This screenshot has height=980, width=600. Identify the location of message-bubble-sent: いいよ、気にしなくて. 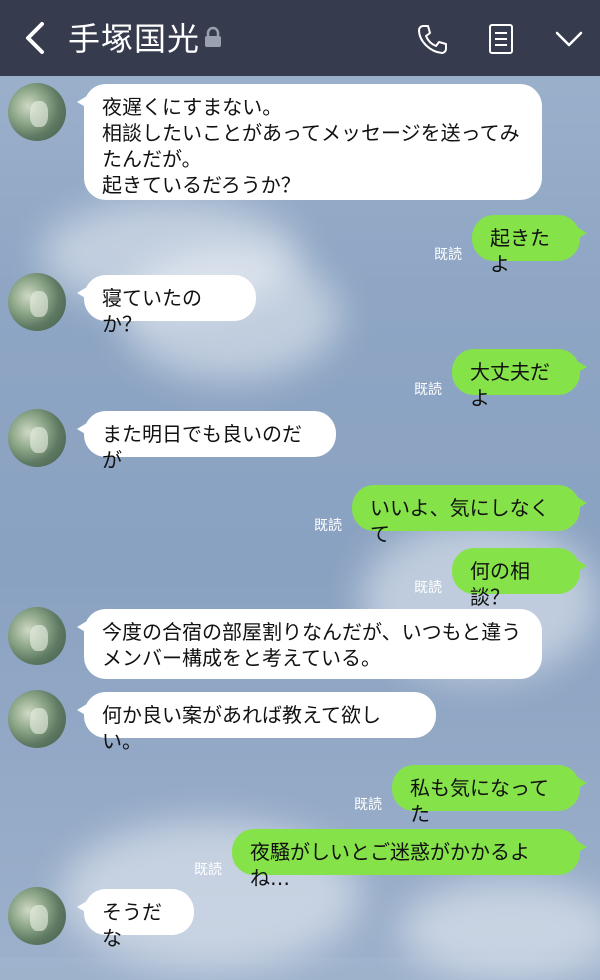
(469, 515).